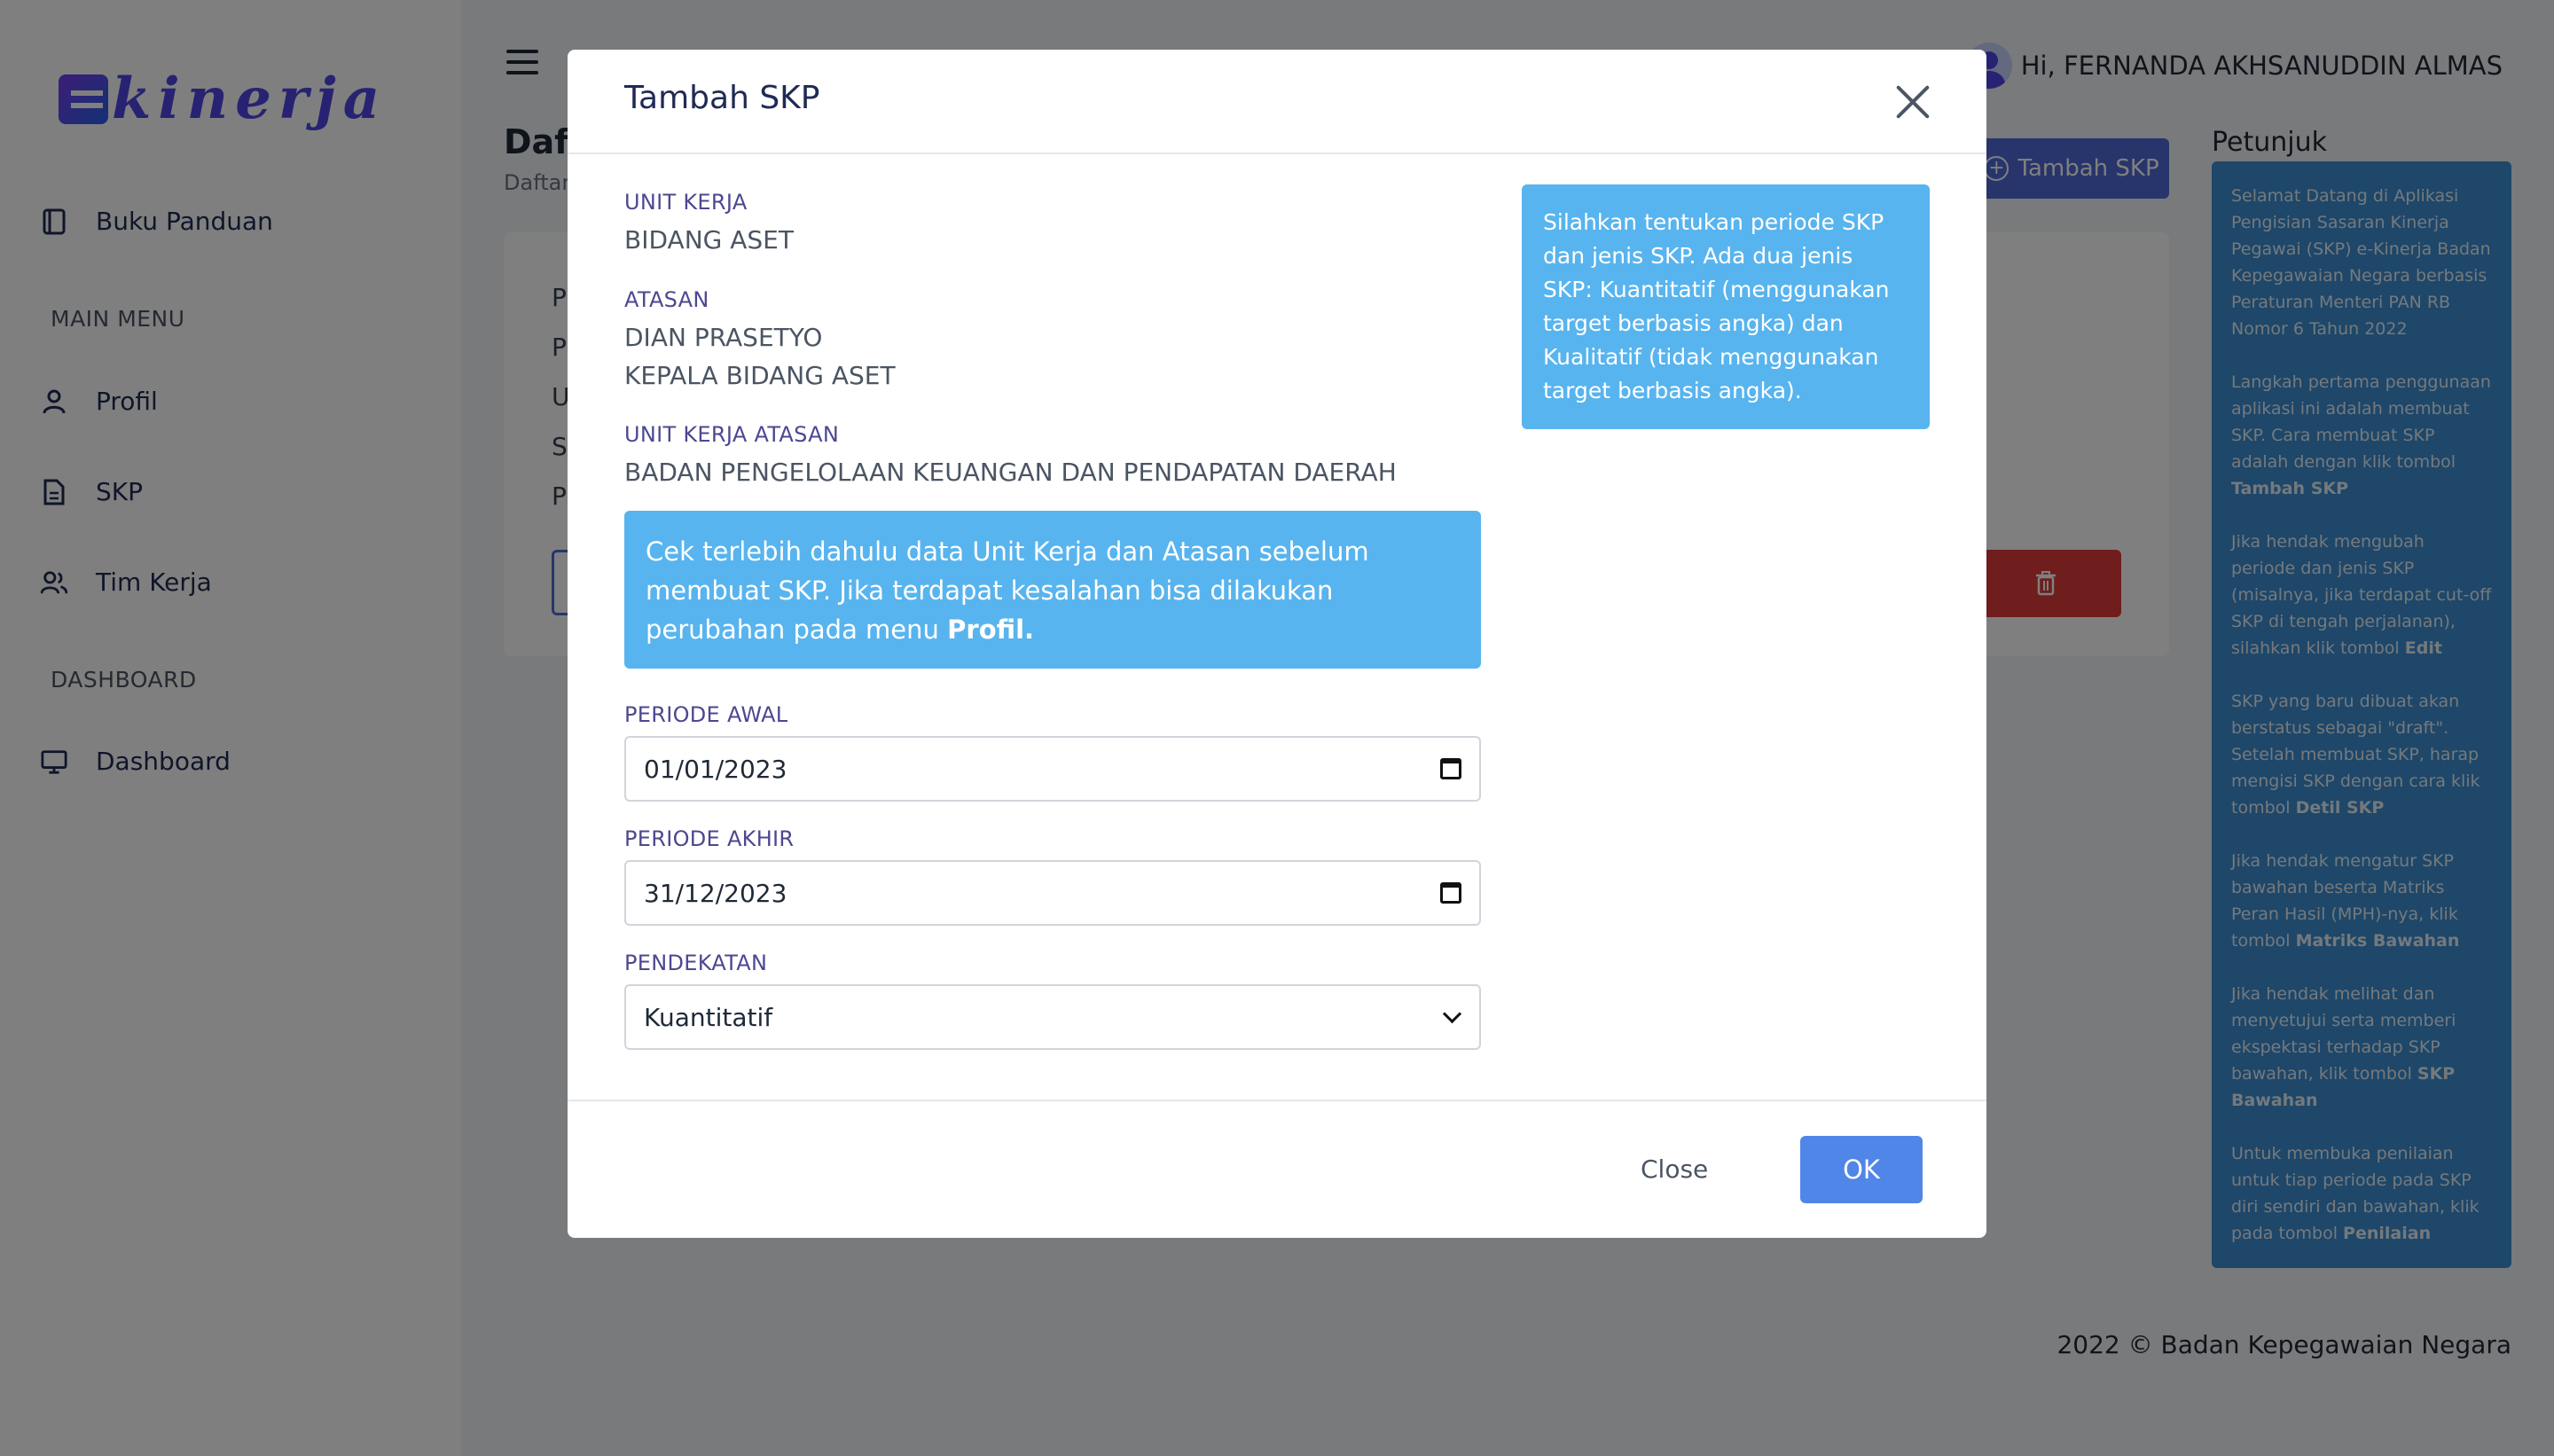 The height and width of the screenshot is (1456, 2554). What do you see at coordinates (991, 629) in the screenshot?
I see `info-alert-bold: Profil.` at bounding box center [991, 629].